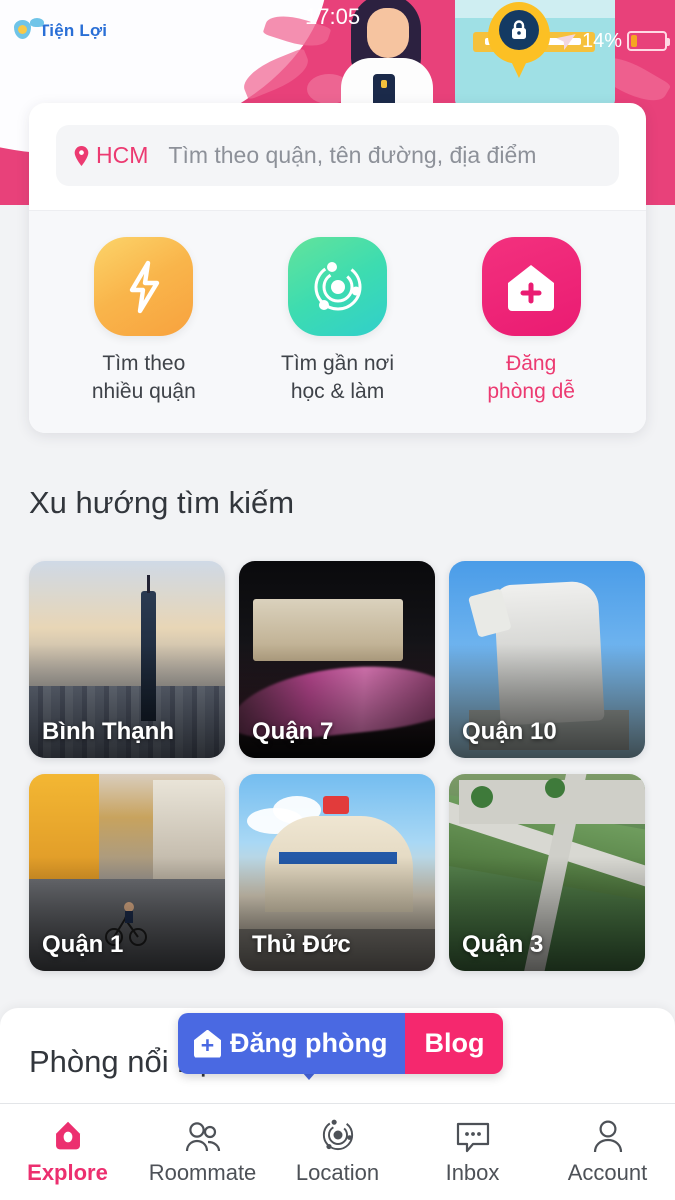 The height and width of the screenshot is (1200, 675). Describe the element at coordinates (309, 1043) in the screenshot. I see `post-room-label: Đăng phòng` at that location.